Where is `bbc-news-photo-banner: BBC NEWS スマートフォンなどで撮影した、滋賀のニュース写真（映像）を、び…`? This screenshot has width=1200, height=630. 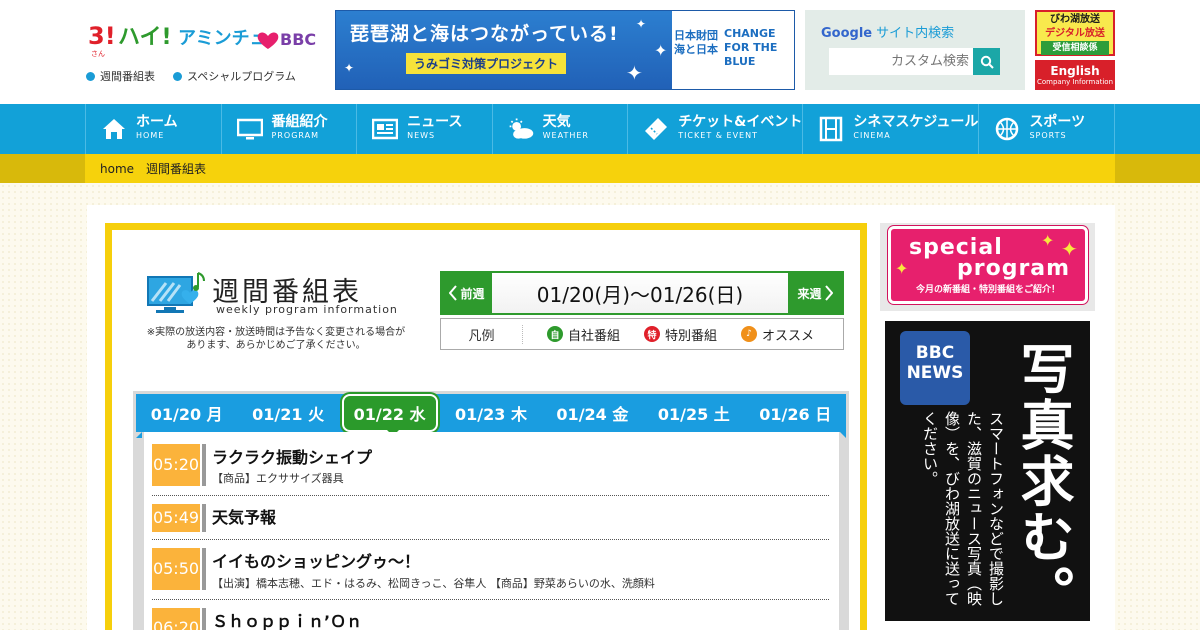
bbc-news-photo-banner: BBC NEWS スマートフォンなどで撮影した、滋賀のニュース写真（映像）を、び… is located at coordinates (987, 471).